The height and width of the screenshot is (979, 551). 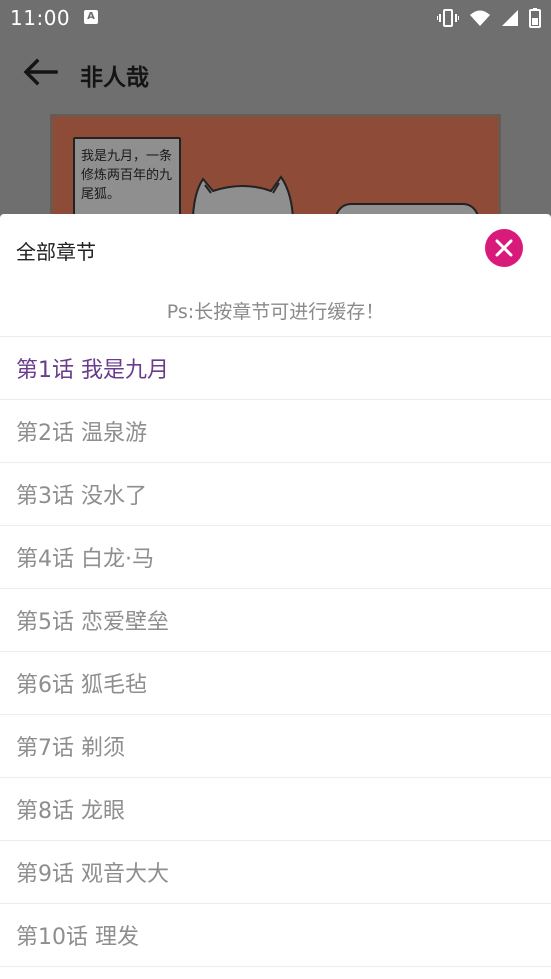 I want to click on status-time: 11:00, so click(x=40, y=18).